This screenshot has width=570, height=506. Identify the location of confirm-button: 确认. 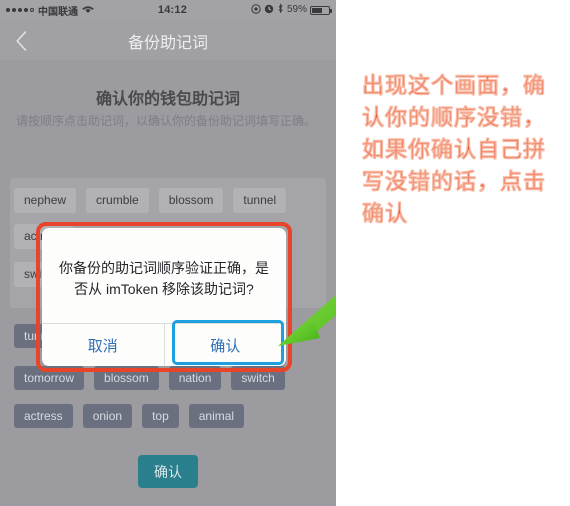
(168, 471).